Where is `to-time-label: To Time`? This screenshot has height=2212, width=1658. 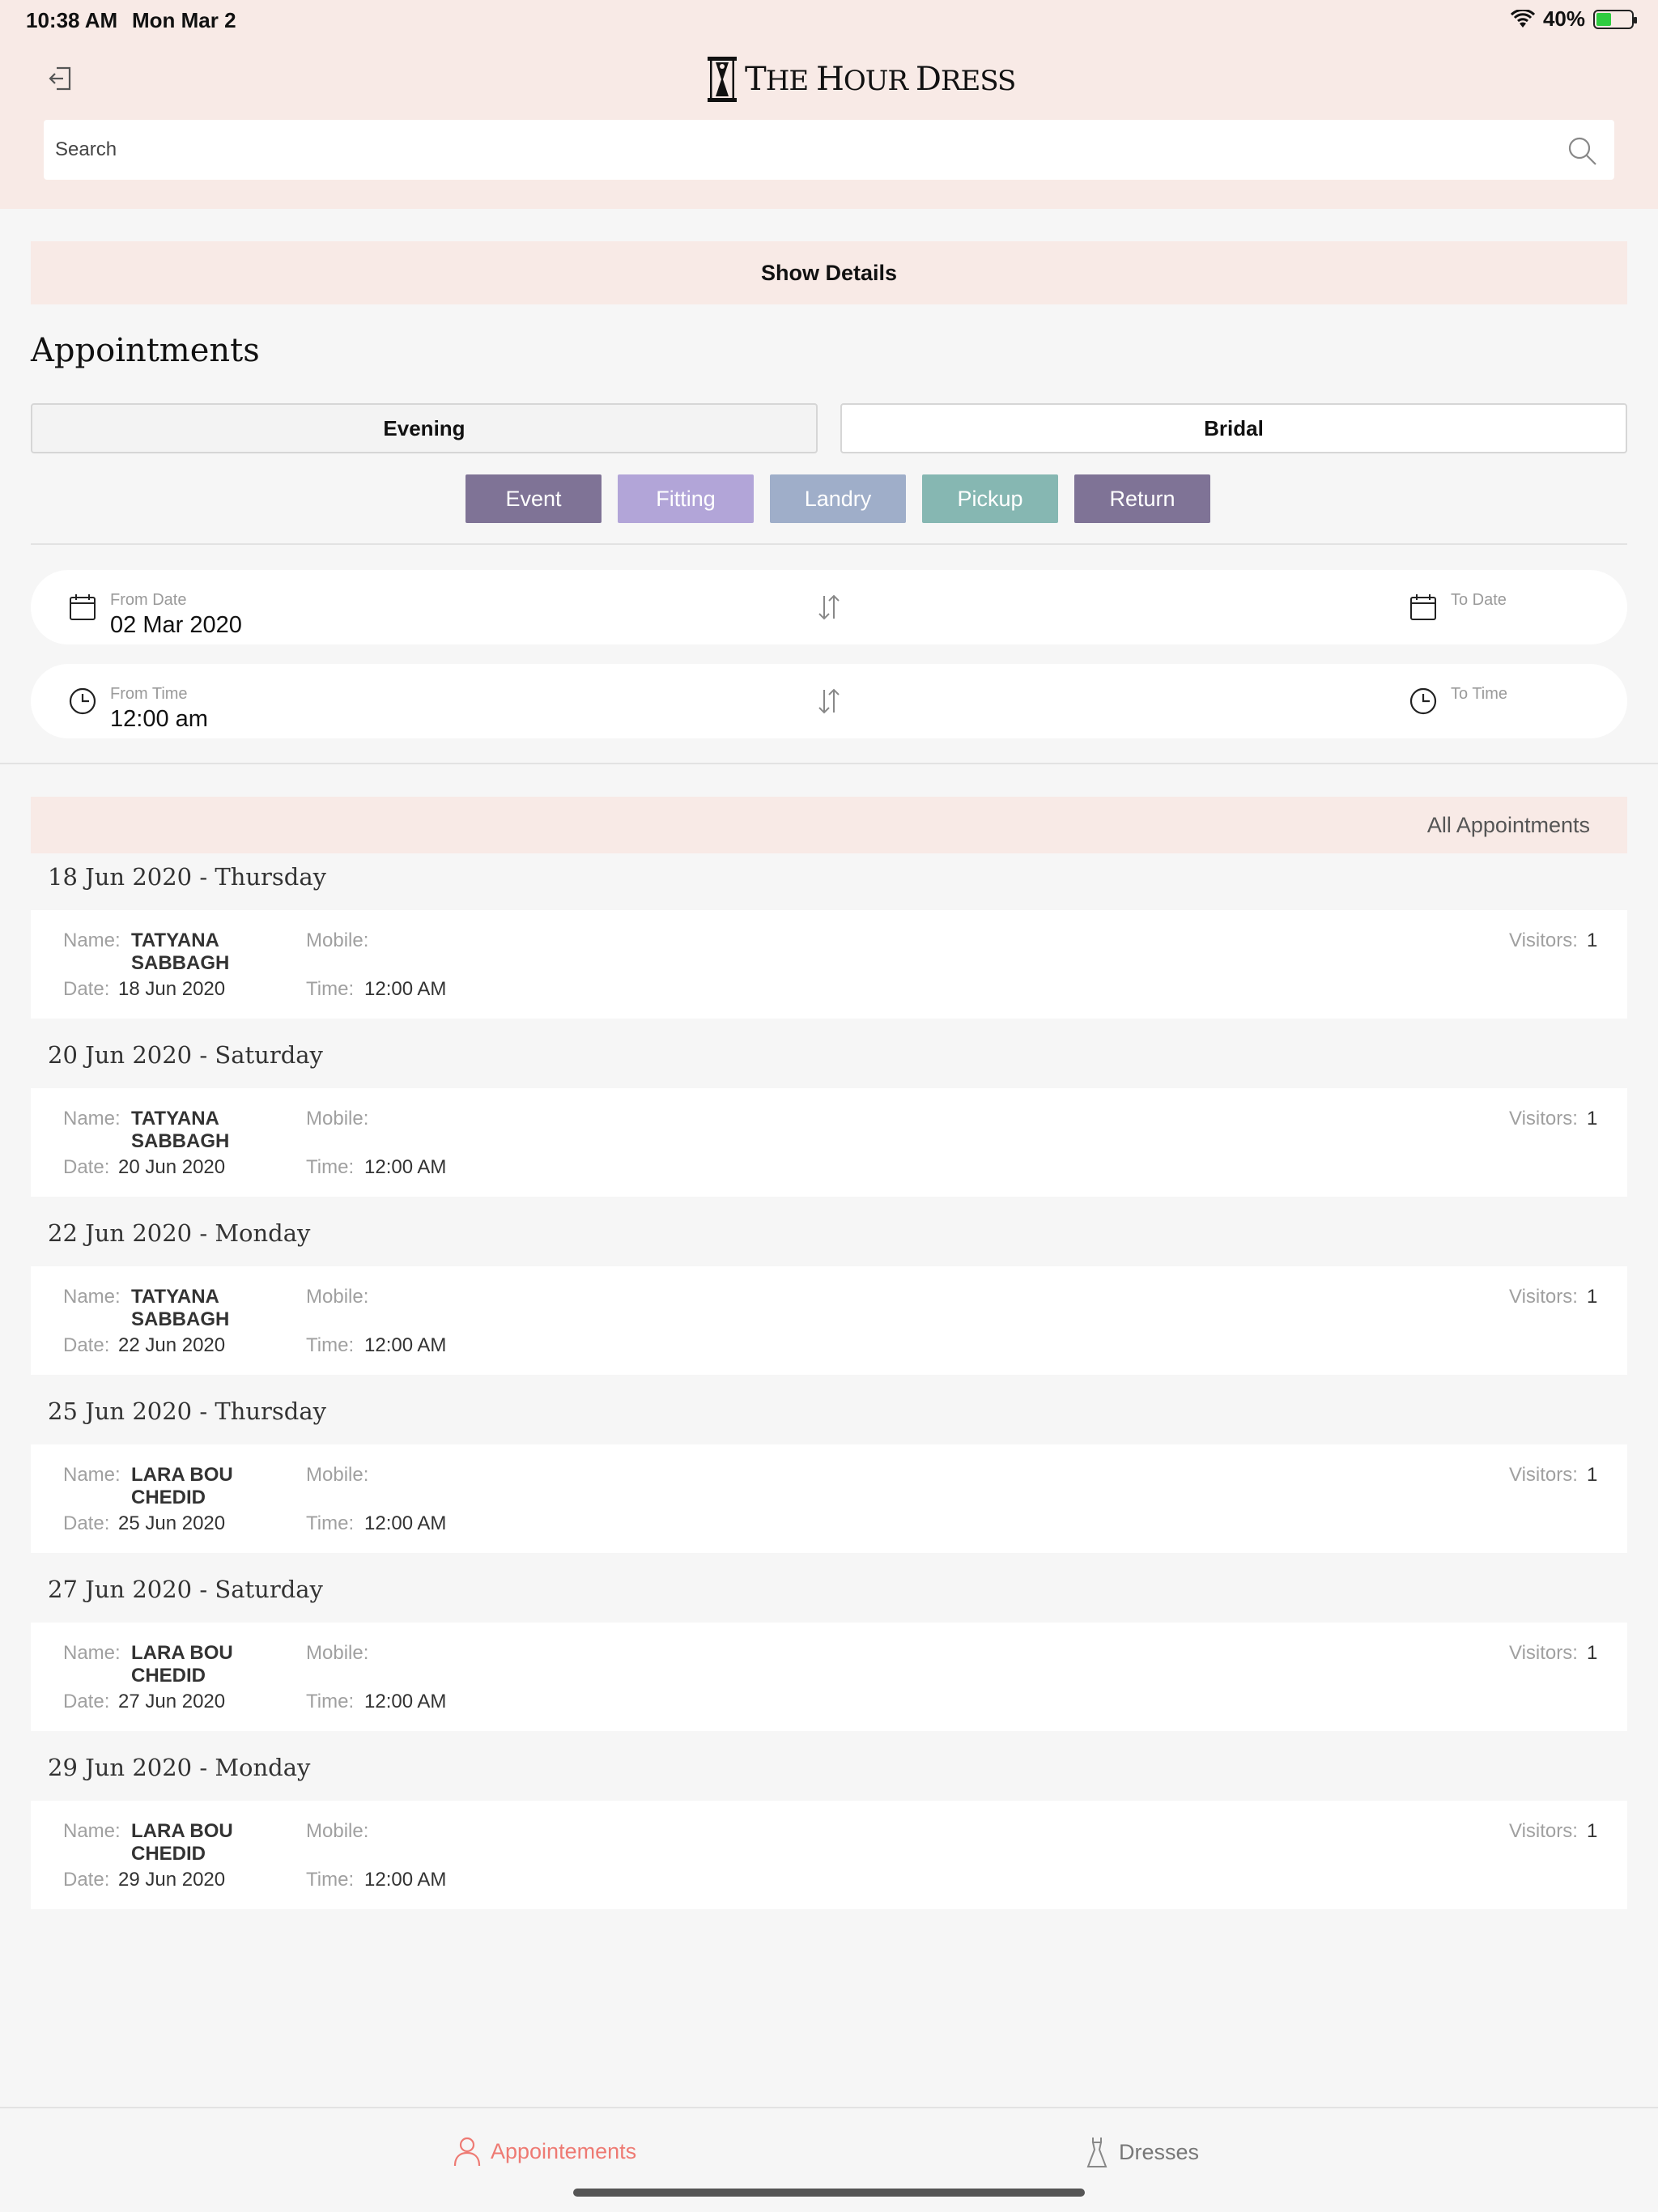
to-time-label: To Time is located at coordinates (1479, 694).